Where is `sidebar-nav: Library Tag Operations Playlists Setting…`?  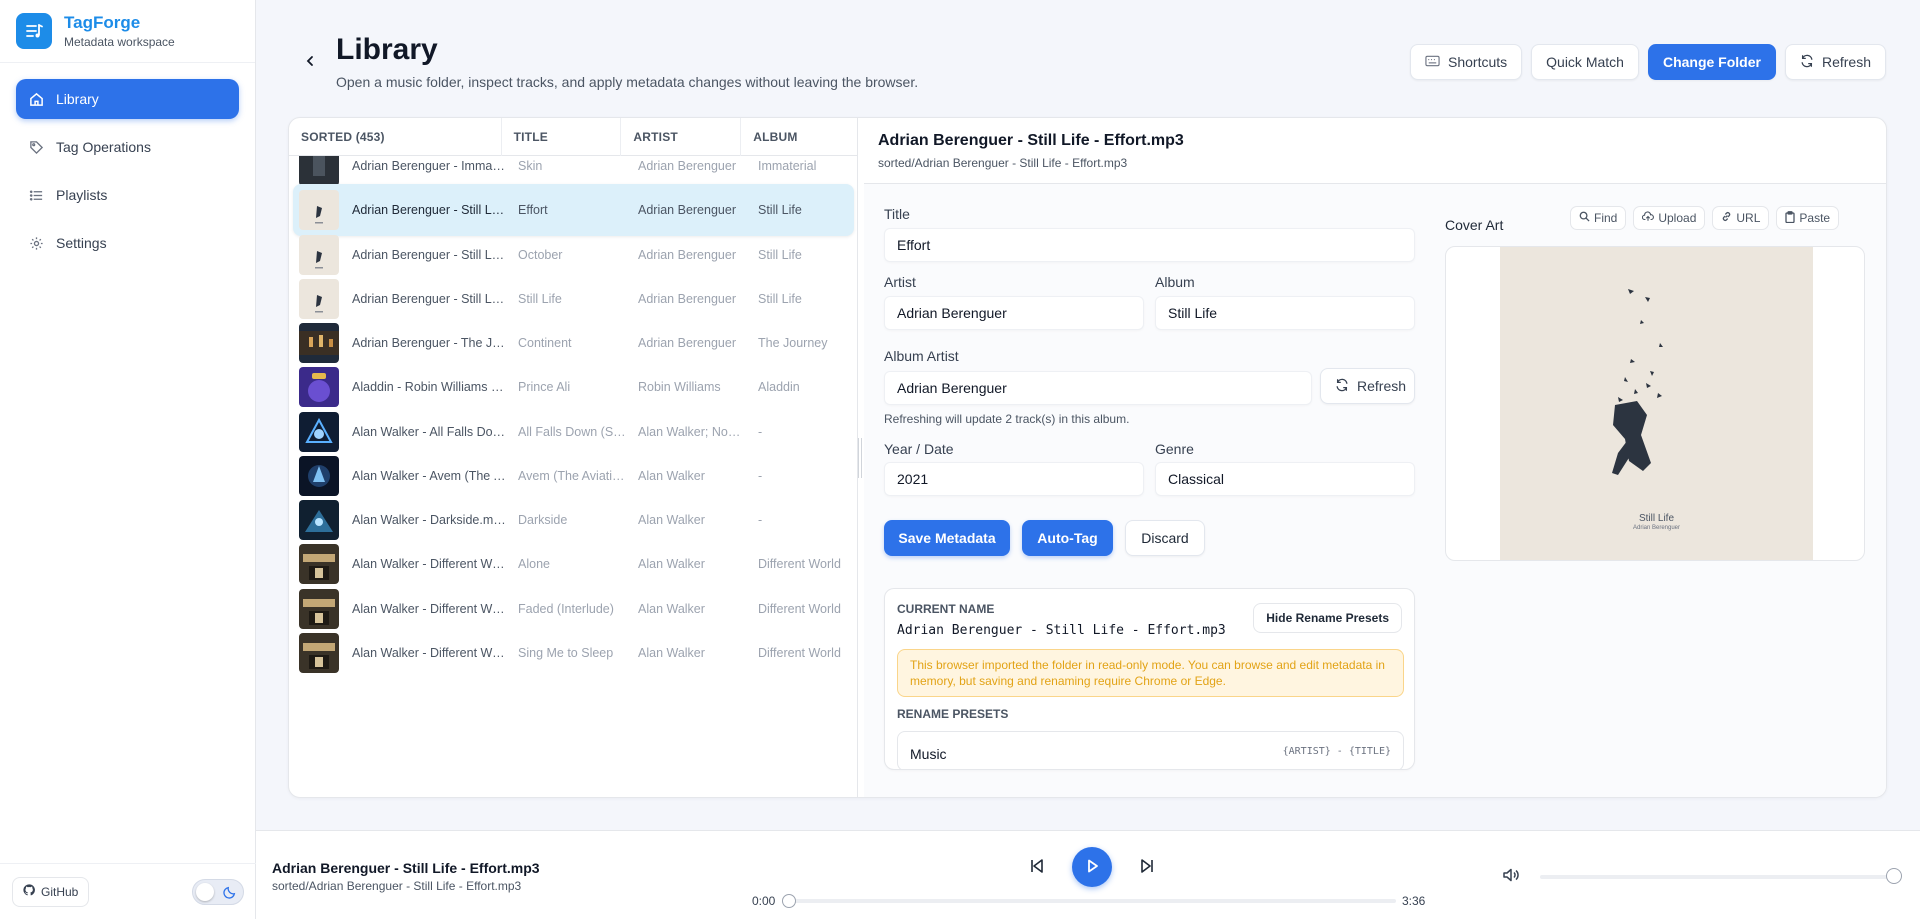 sidebar-nav: Library Tag Operations Playlists Setting… is located at coordinates (127, 175).